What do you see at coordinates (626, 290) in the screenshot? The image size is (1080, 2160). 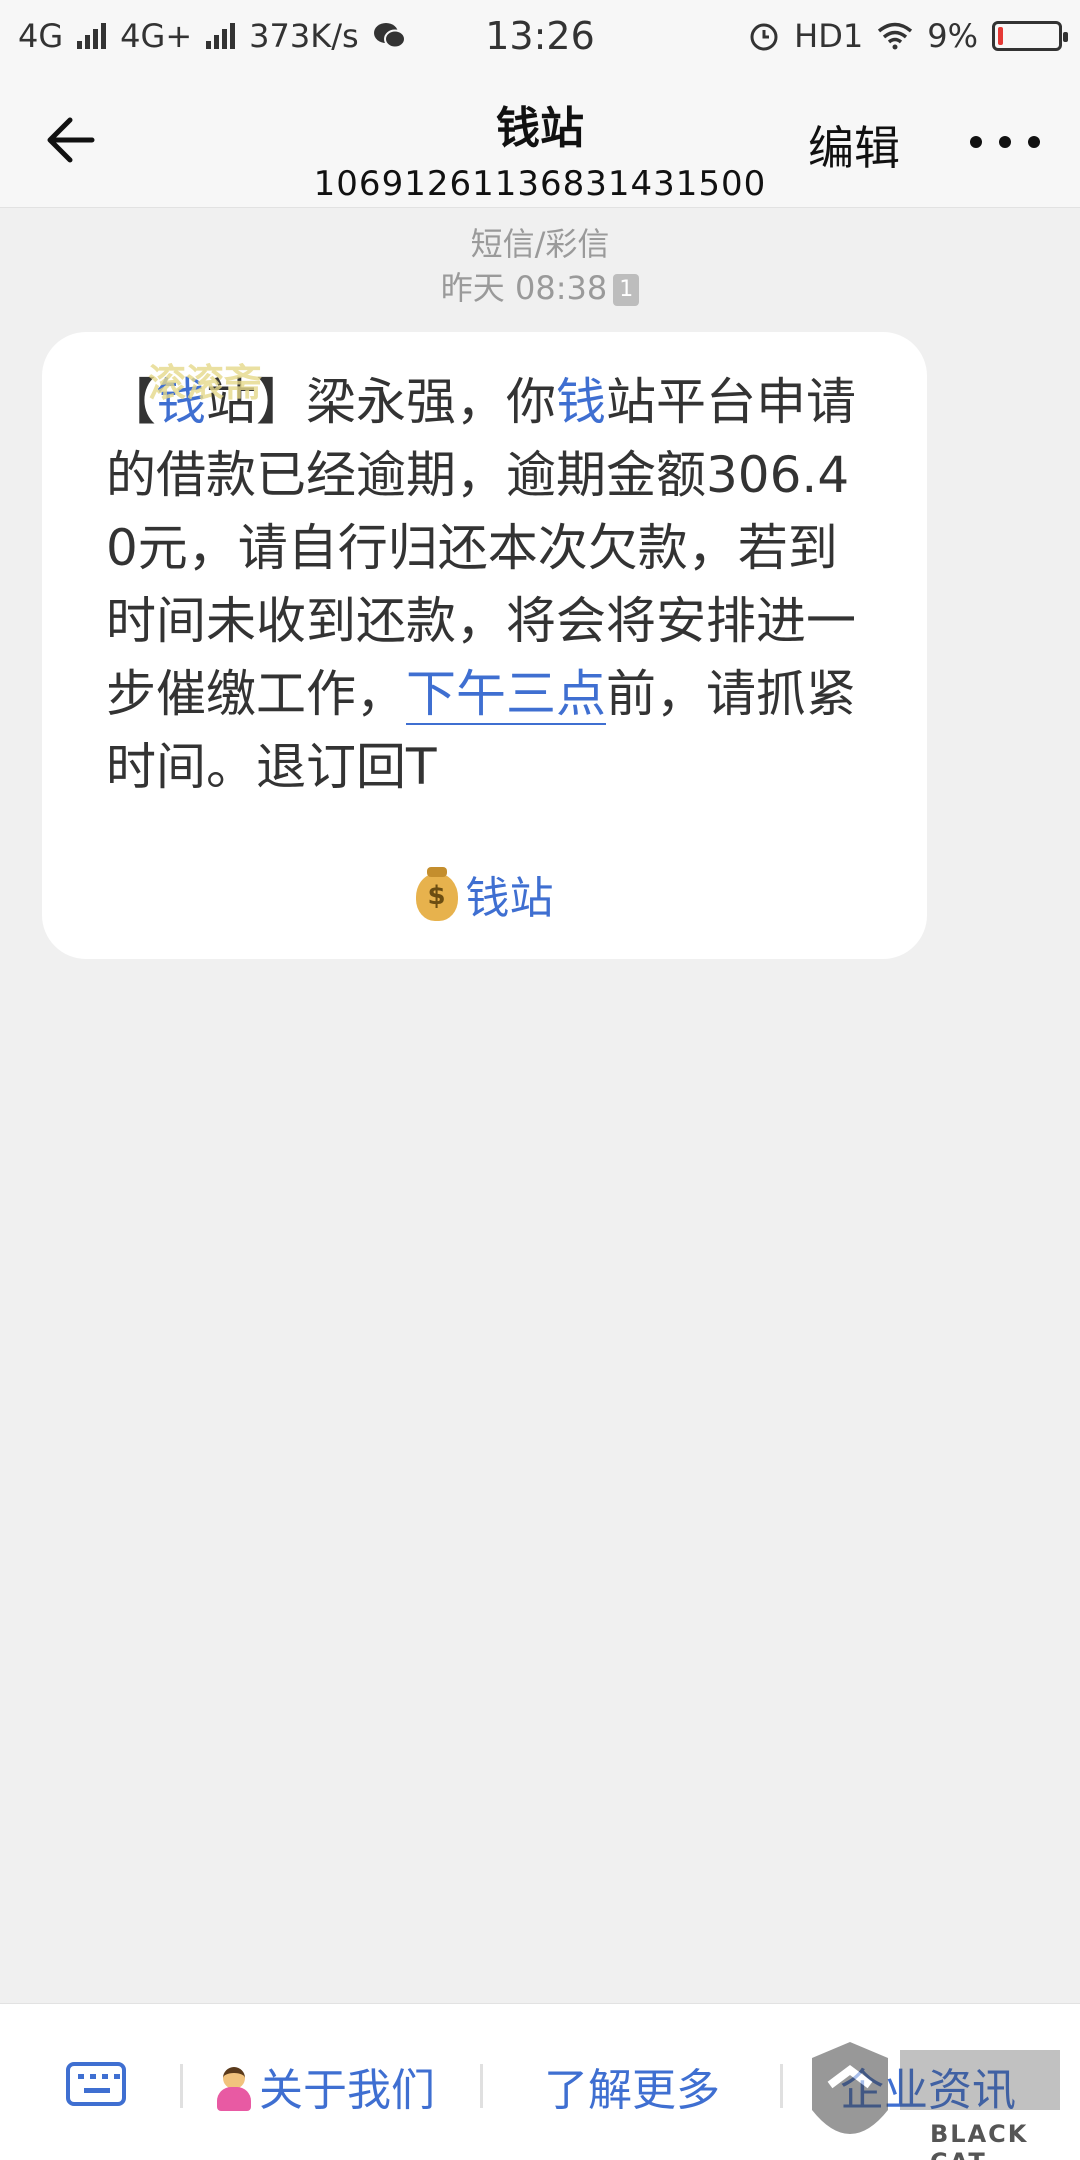 I see `sim-badge: 1` at bounding box center [626, 290].